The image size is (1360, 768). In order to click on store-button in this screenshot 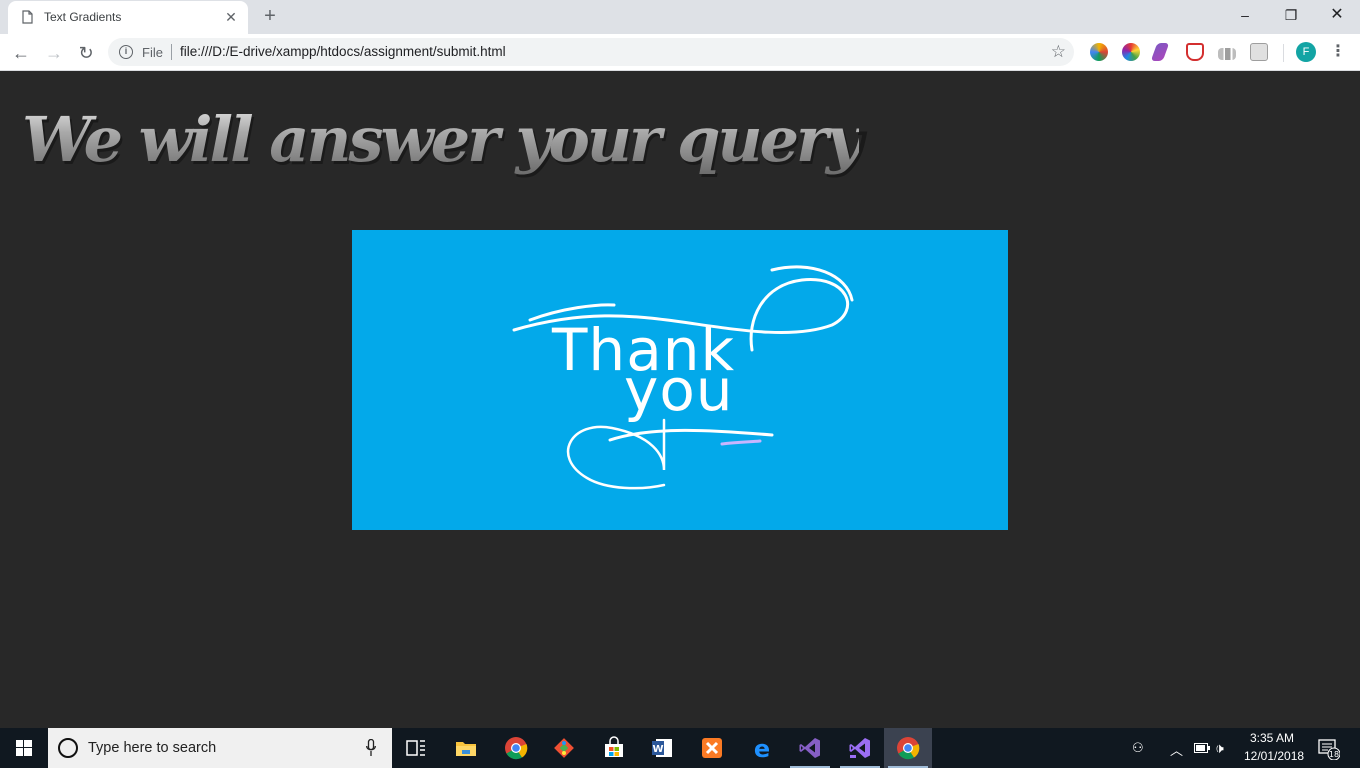, I will do `click(614, 748)`.